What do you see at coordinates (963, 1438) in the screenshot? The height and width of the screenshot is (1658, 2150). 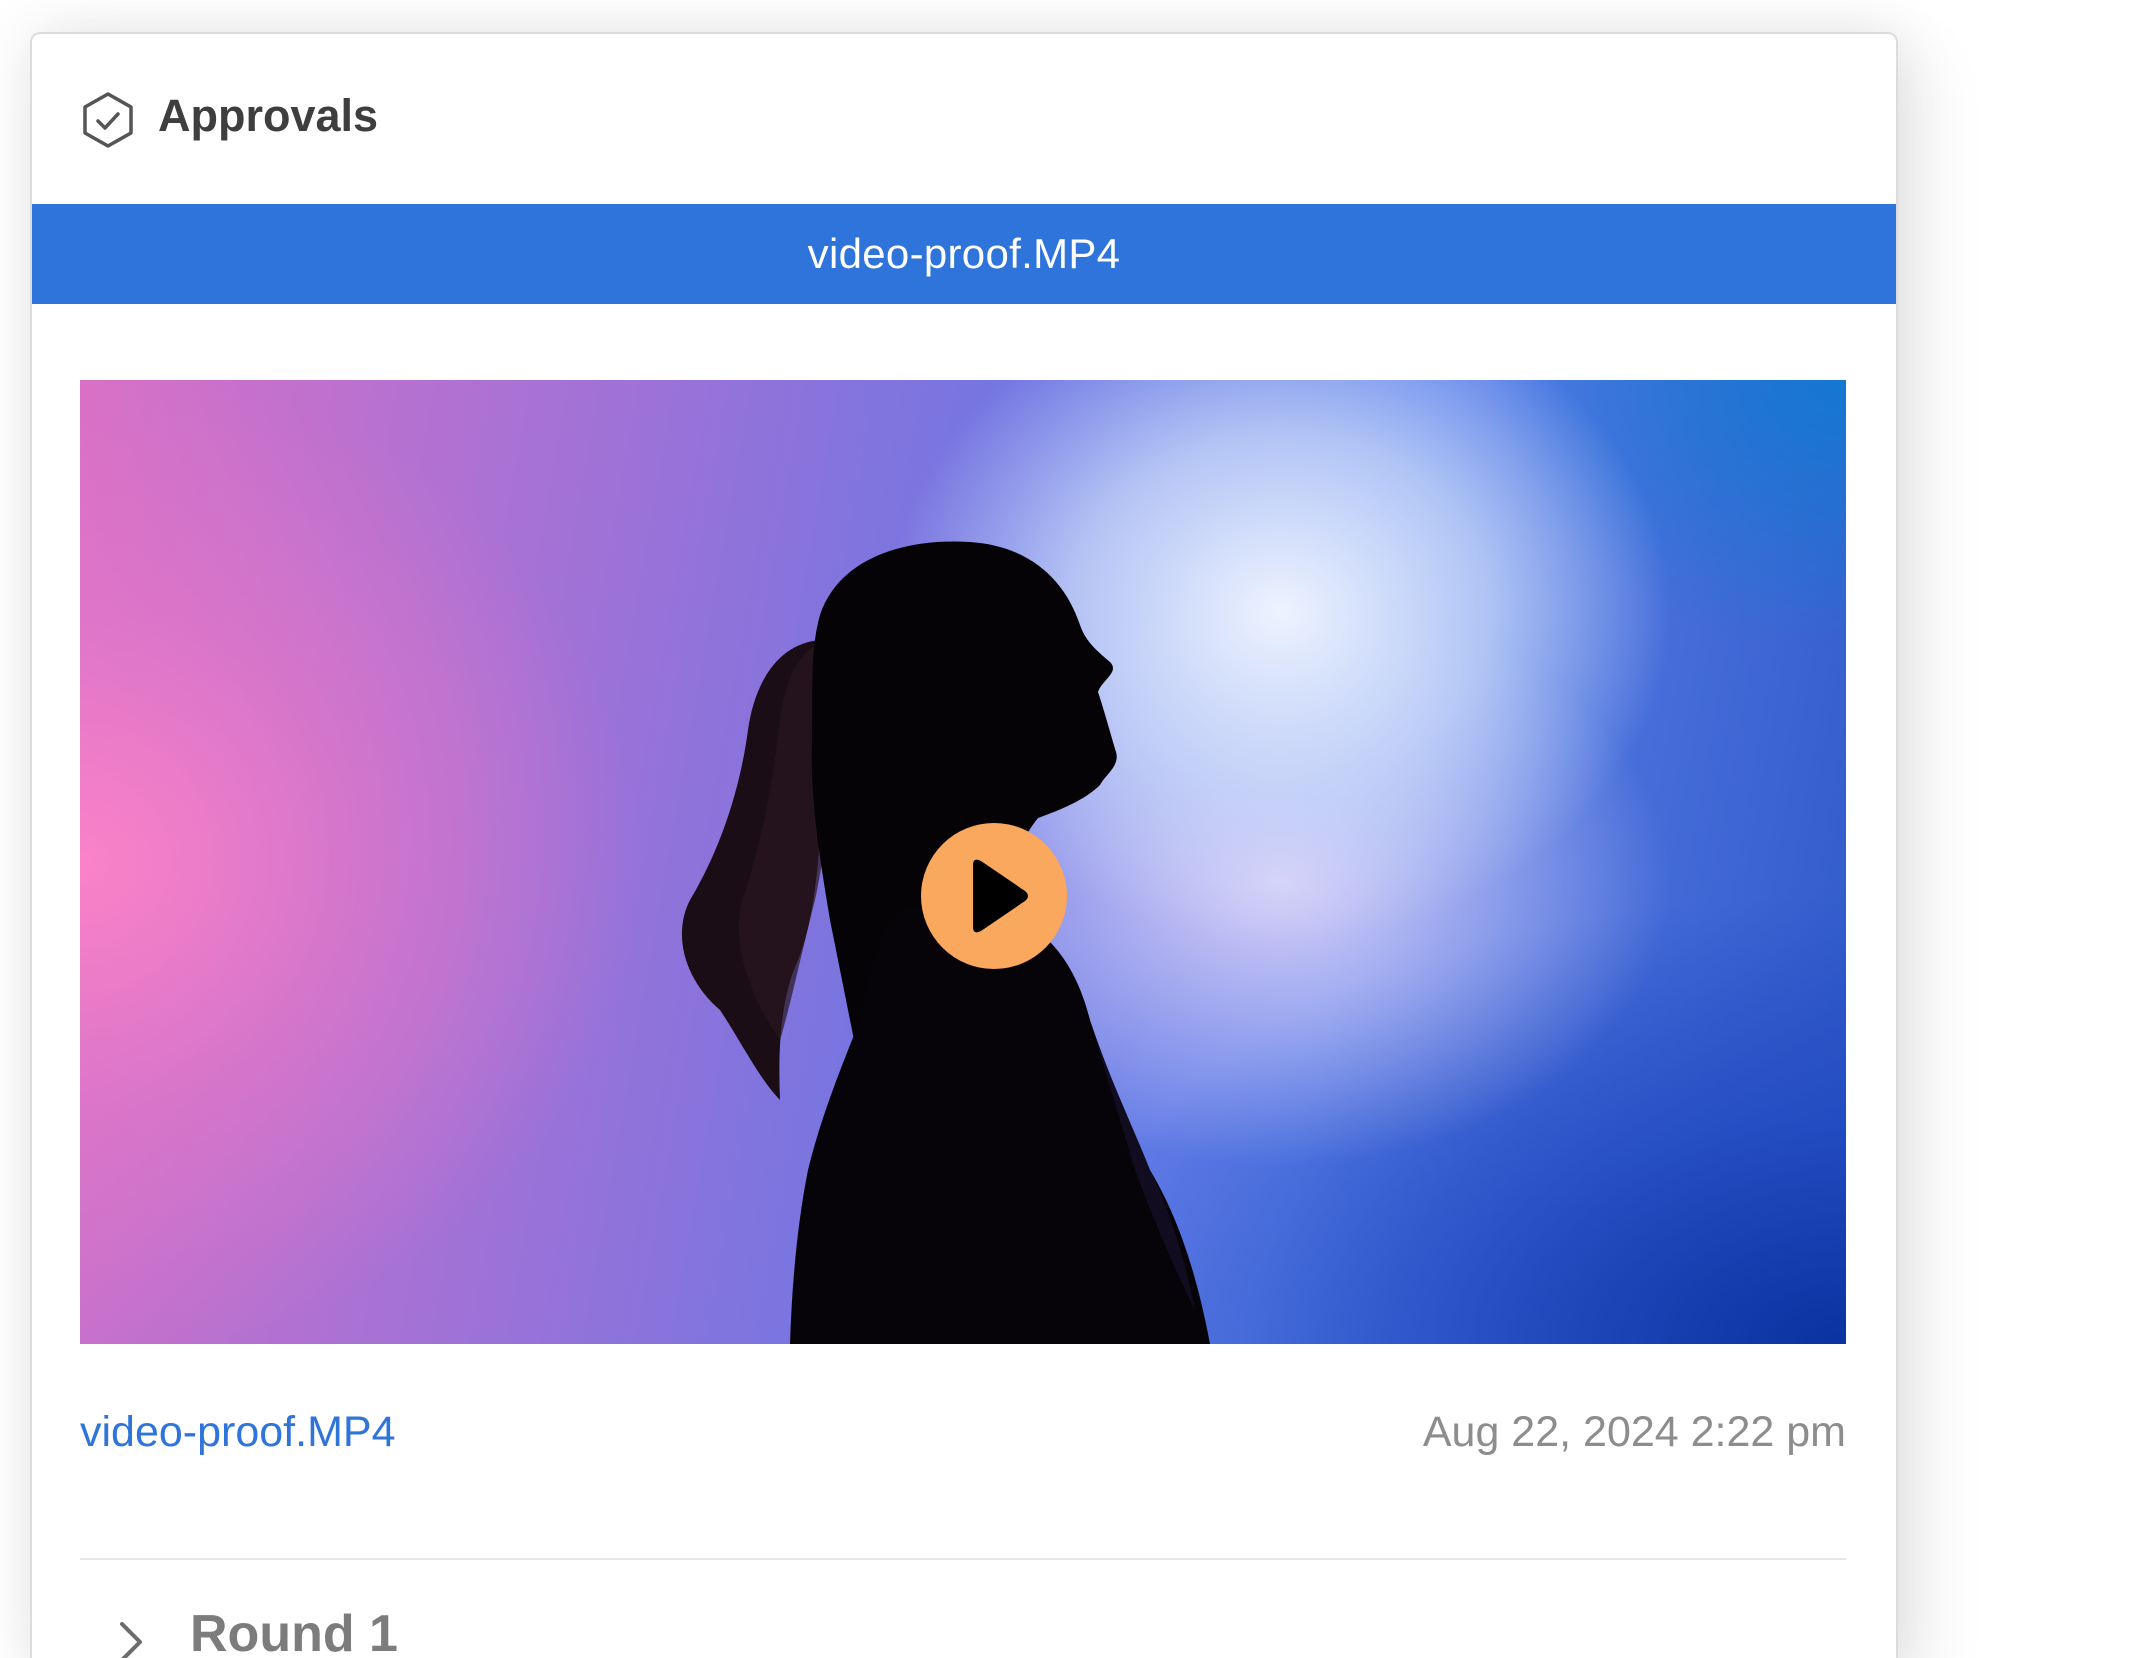 I see `file-meta-row: video-proof.MP4 Aug 22, 2024 2:22 pm` at bounding box center [963, 1438].